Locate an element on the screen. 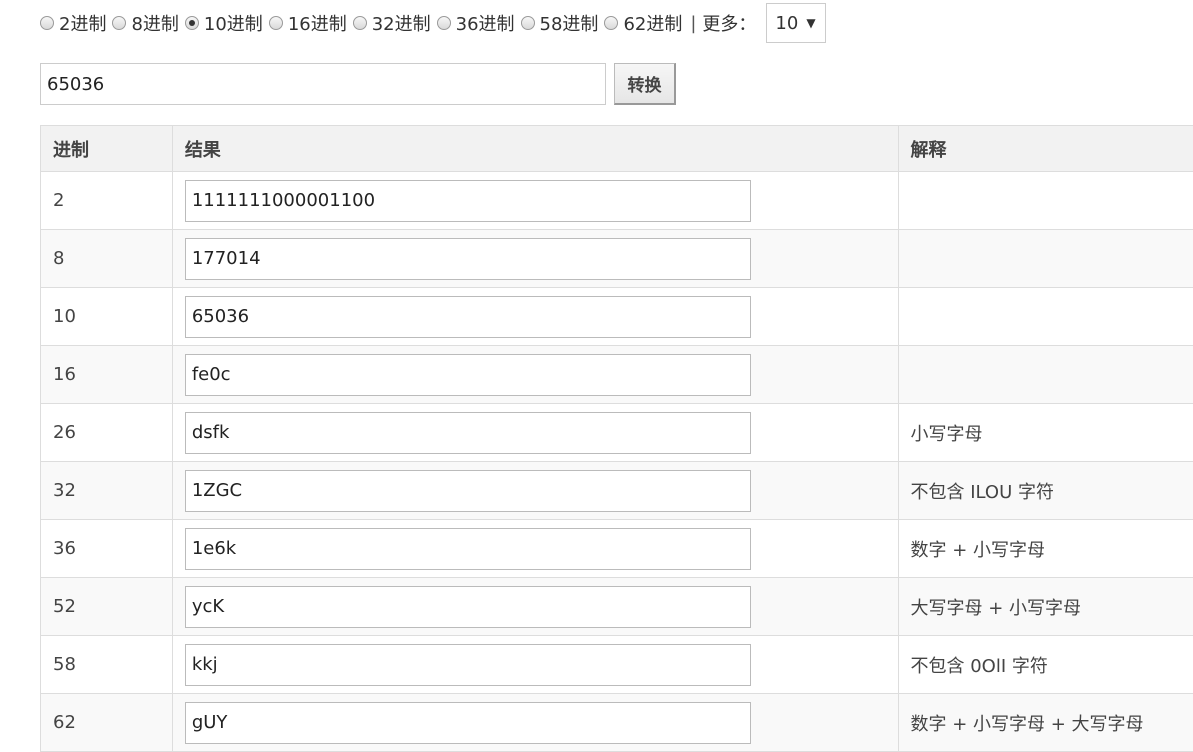 Image resolution: width=1193 pixels, height=752 pixels. radio-base-8: 8进制 is located at coordinates (145, 23).